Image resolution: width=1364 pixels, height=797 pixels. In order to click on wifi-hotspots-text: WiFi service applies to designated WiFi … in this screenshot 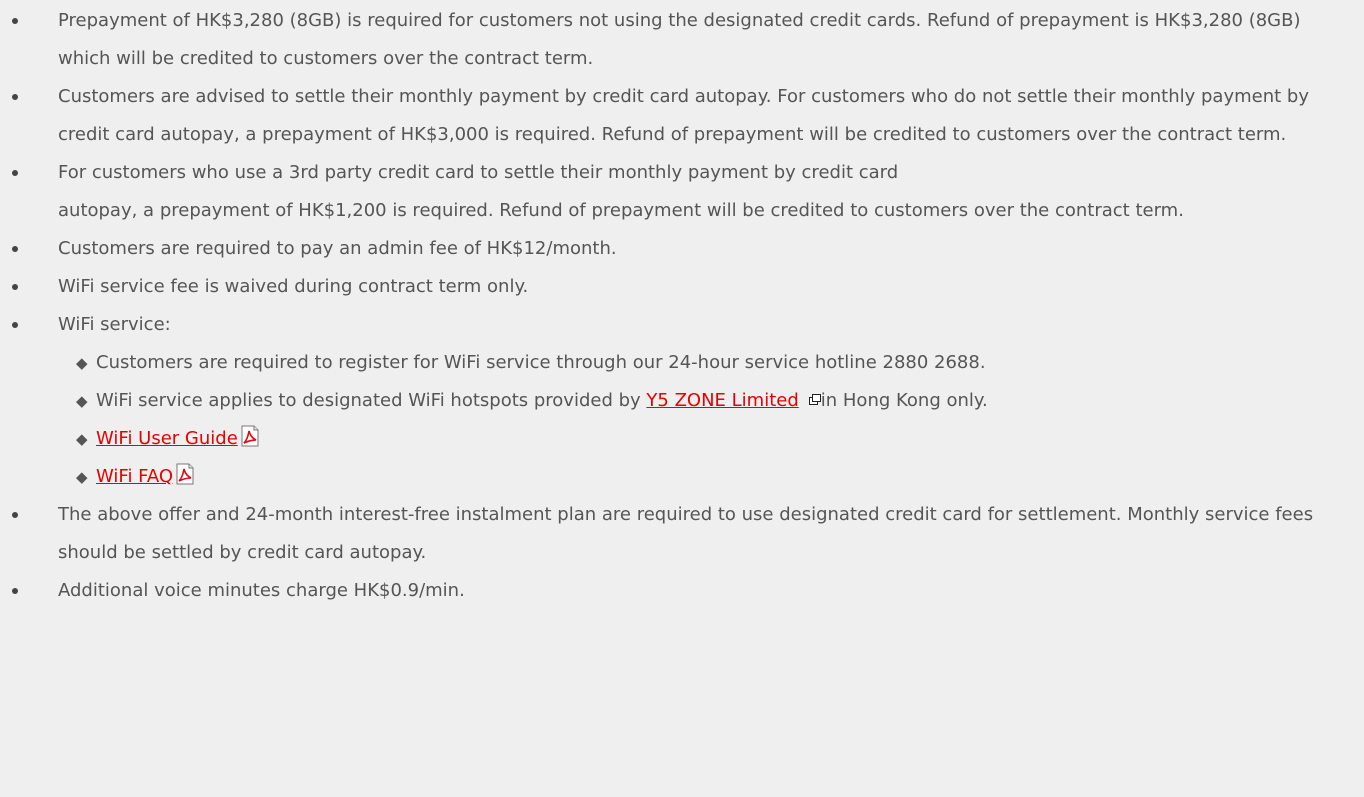, I will do `click(371, 400)`.